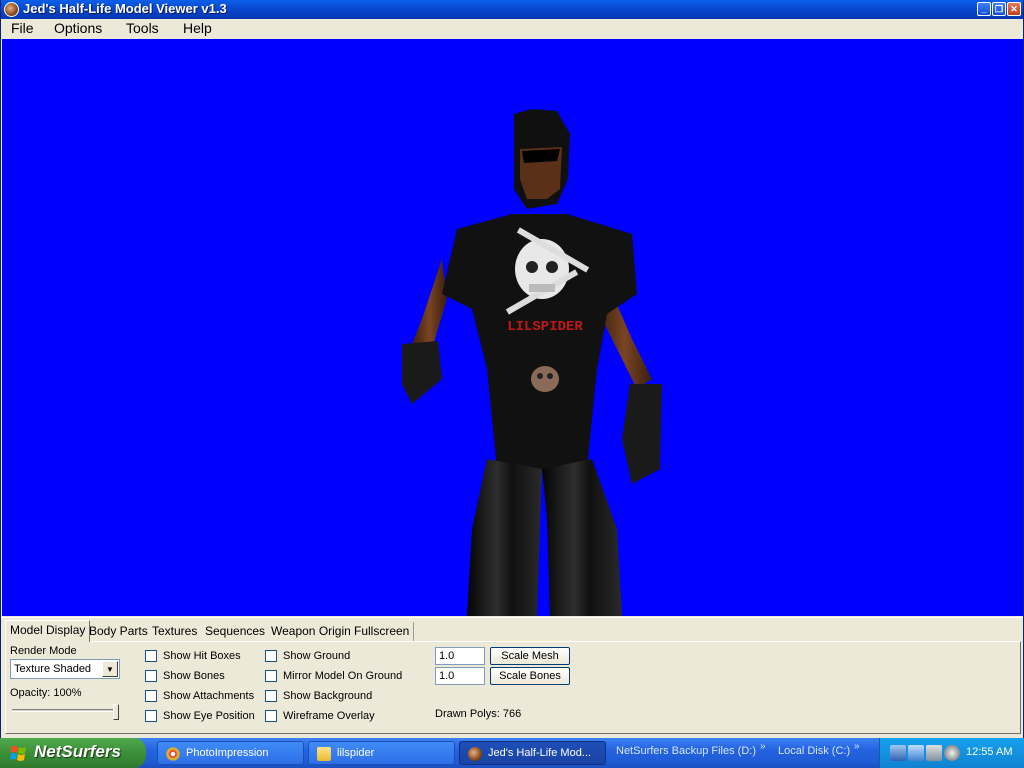 The width and height of the screenshot is (1024, 768). Describe the element at coordinates (814, 751) in the screenshot. I see `toolbar-local-disk: Local Disk (C:)` at that location.